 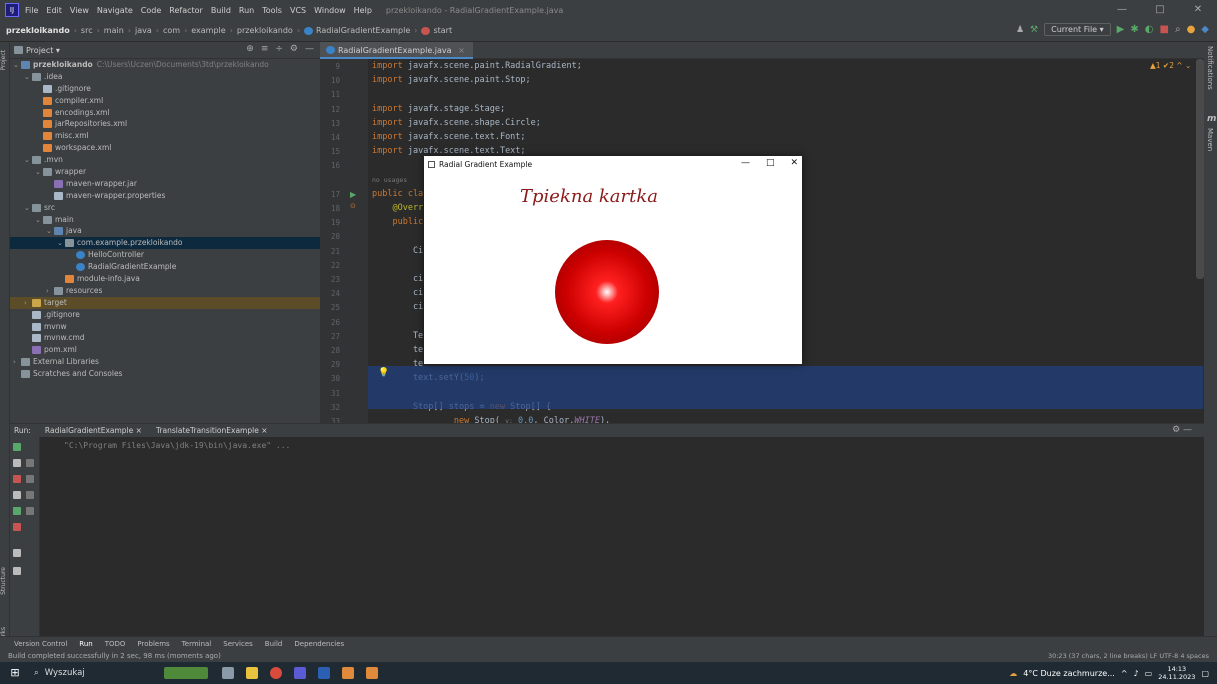 I want to click on tree-item: ⌄ wrapper, so click(x=165, y=172).